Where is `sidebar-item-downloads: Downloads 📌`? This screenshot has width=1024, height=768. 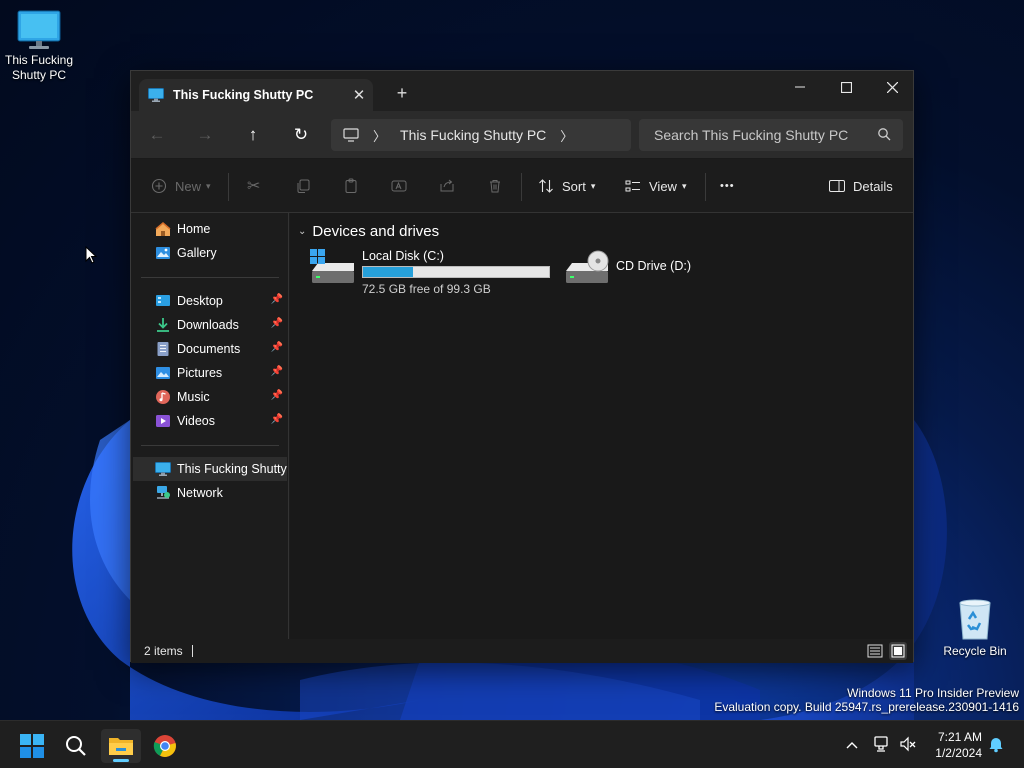
sidebar-item-downloads: Downloads 📌 is located at coordinates (210, 325).